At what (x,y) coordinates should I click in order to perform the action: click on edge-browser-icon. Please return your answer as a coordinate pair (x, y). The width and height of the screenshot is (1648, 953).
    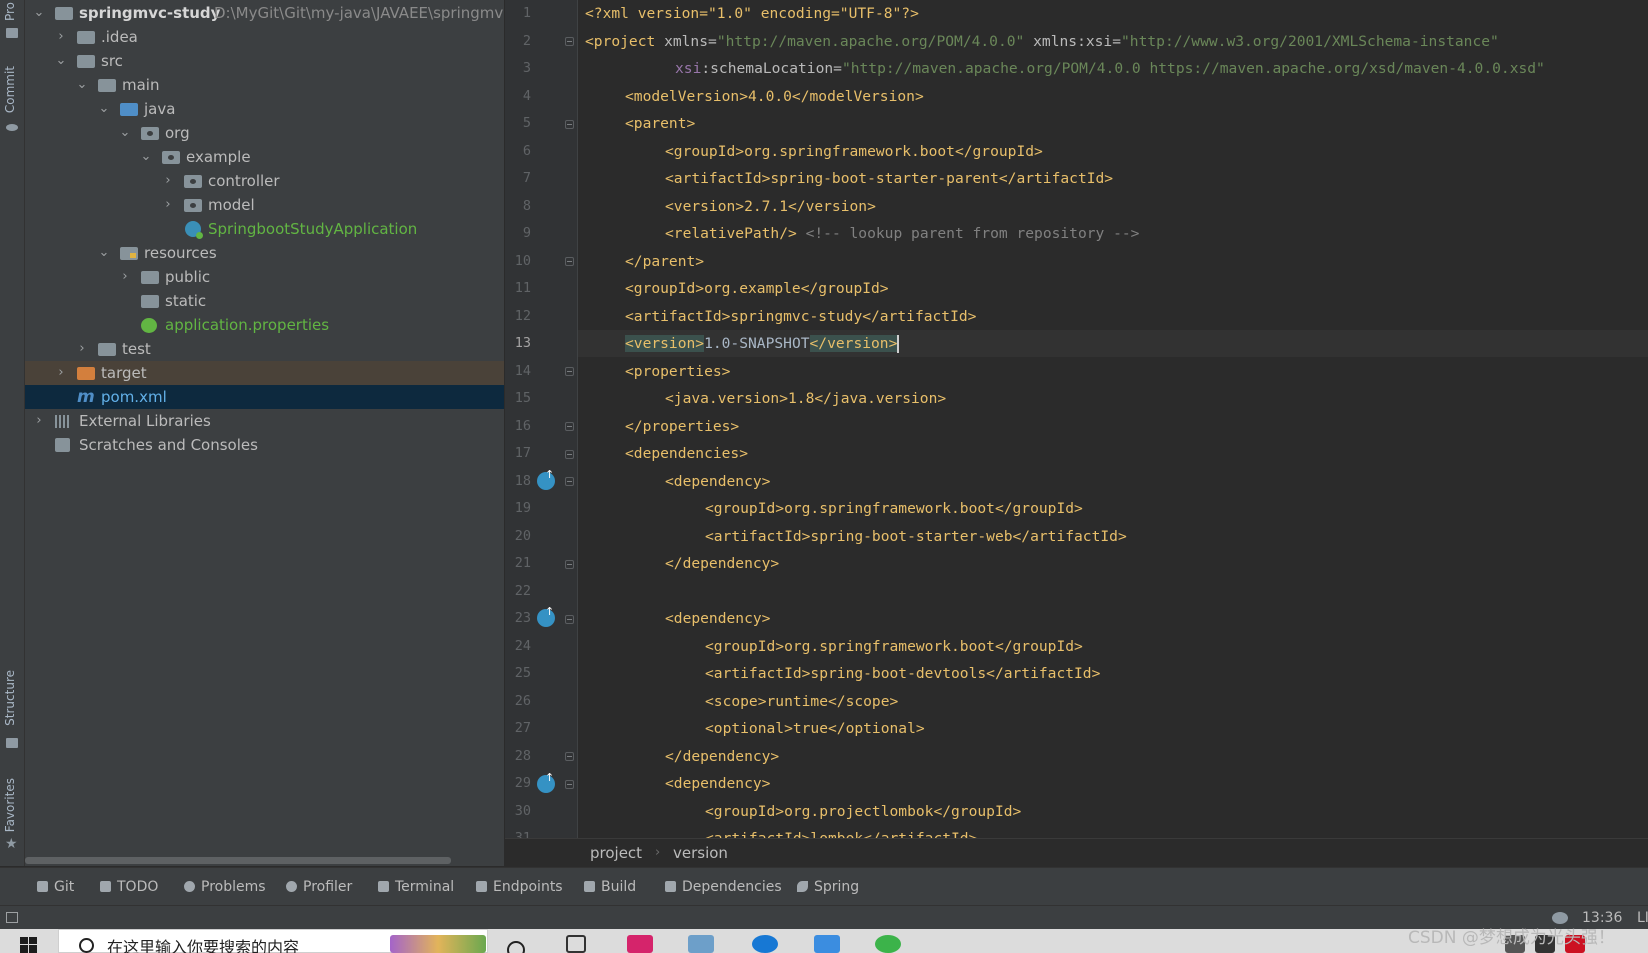
    Looking at the image, I should click on (765, 944).